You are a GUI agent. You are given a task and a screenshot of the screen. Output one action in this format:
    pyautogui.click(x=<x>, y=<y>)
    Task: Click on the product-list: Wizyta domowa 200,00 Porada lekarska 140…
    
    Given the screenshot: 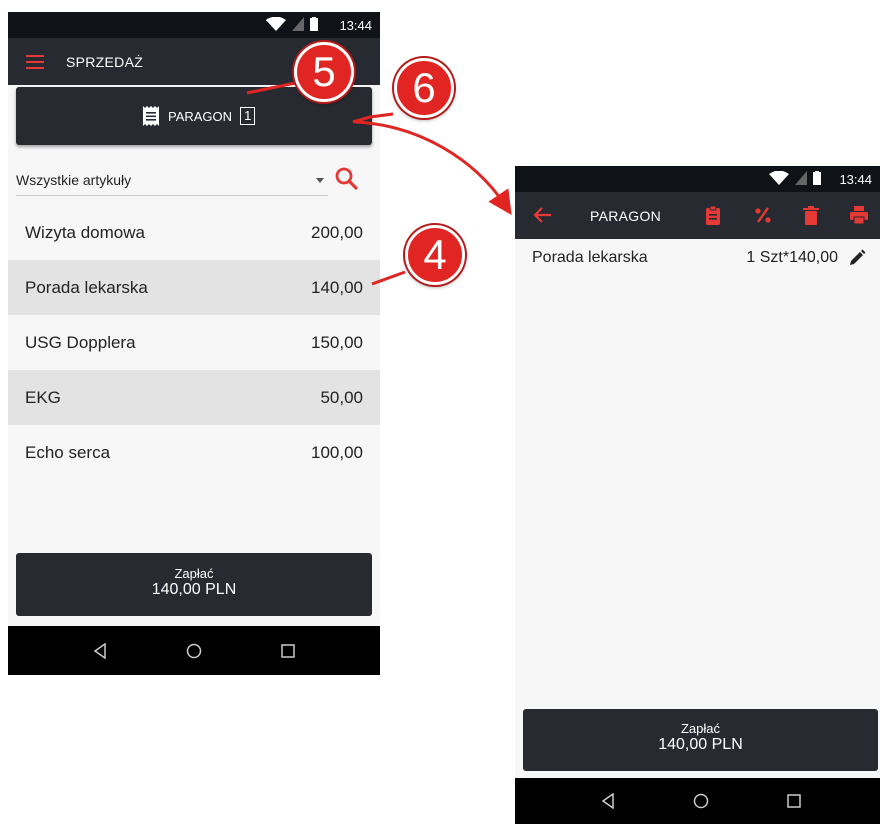 What is the action you would take?
    pyautogui.click(x=194, y=342)
    